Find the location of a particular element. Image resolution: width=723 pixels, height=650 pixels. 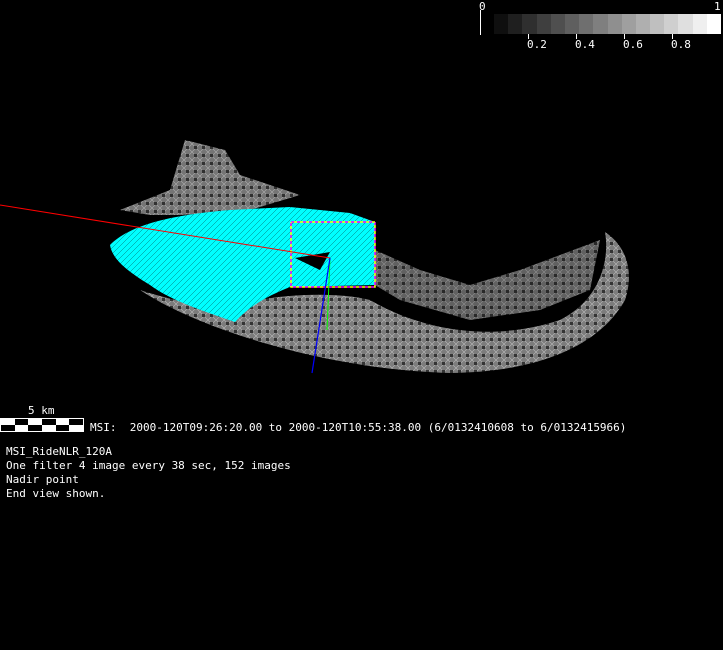

view-note: End view shown. is located at coordinates (56, 493).